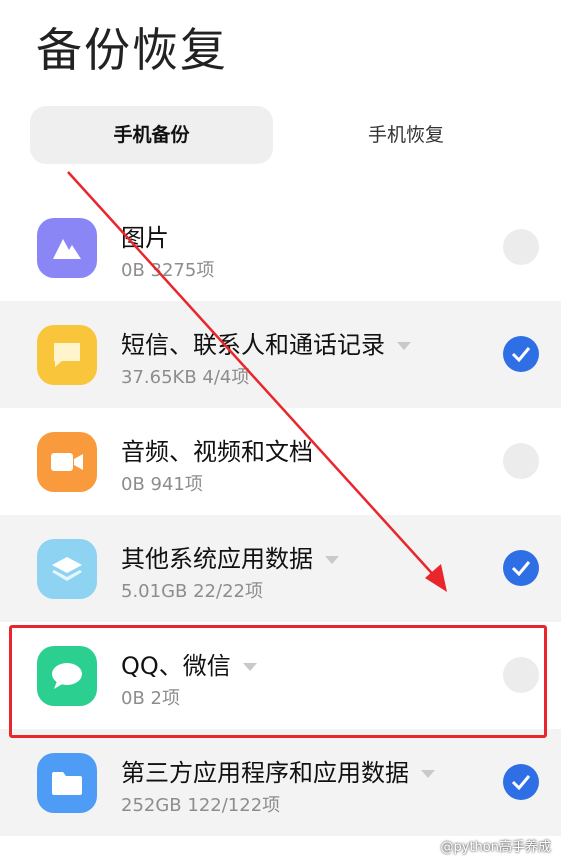  Describe the element at coordinates (280, 247) in the screenshot. I see `list-item-pictures: 图片 0B 3275项` at that location.